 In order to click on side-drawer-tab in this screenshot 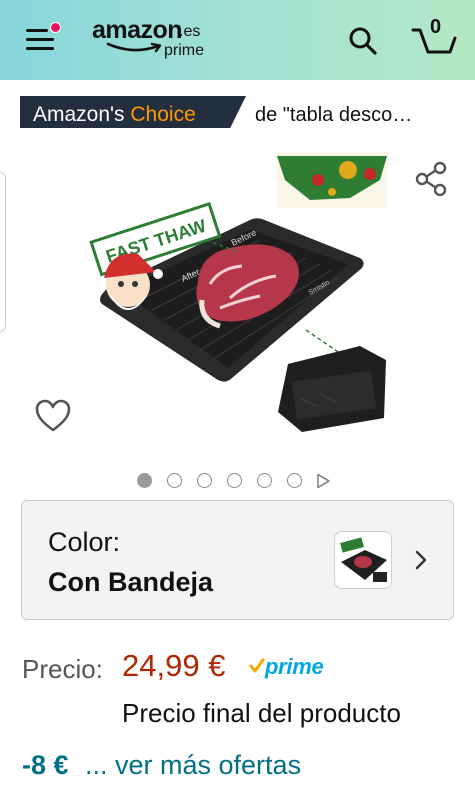, I will do `click(3, 252)`.